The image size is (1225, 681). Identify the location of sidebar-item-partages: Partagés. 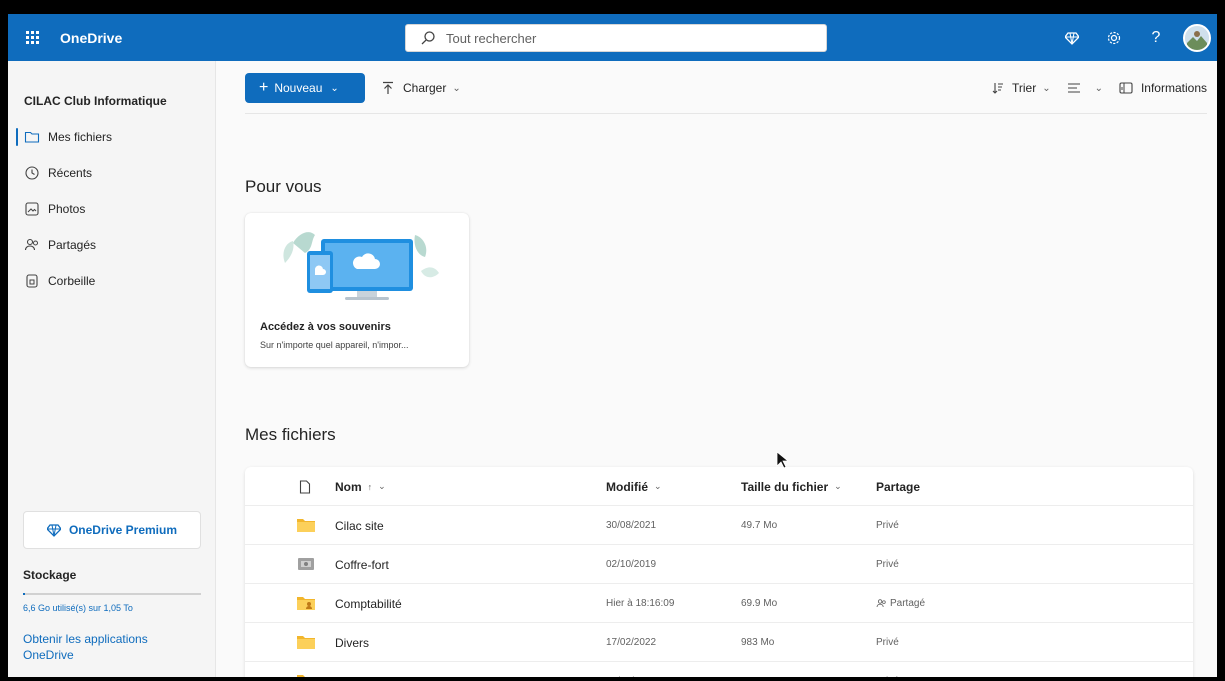
(111, 245).